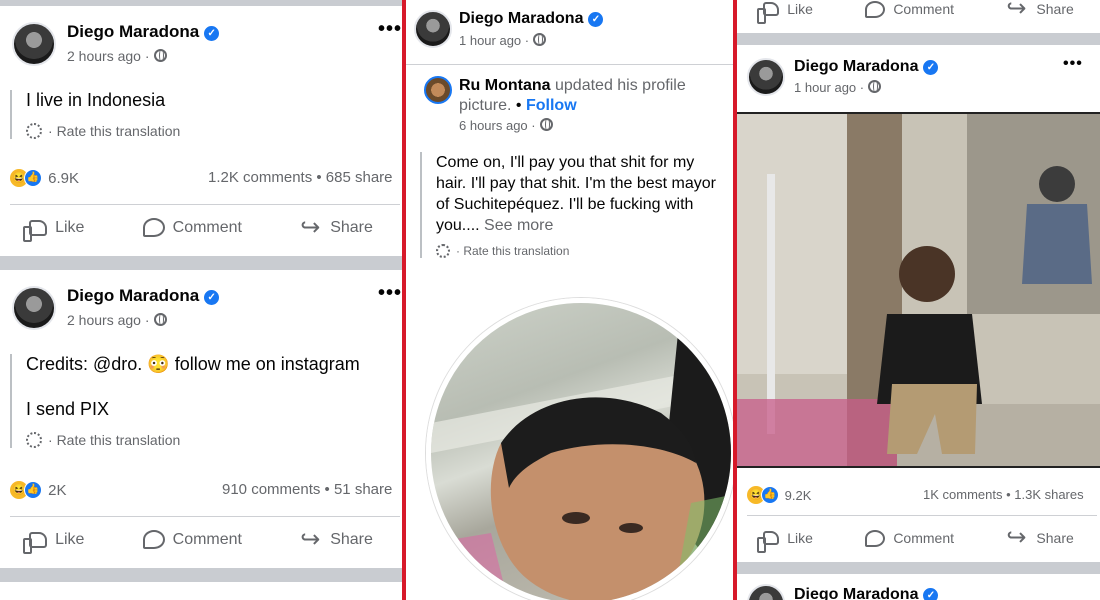 The image size is (1100, 600). What do you see at coordinates (518, 225) in the screenshot?
I see `see-more-link: See more` at bounding box center [518, 225].